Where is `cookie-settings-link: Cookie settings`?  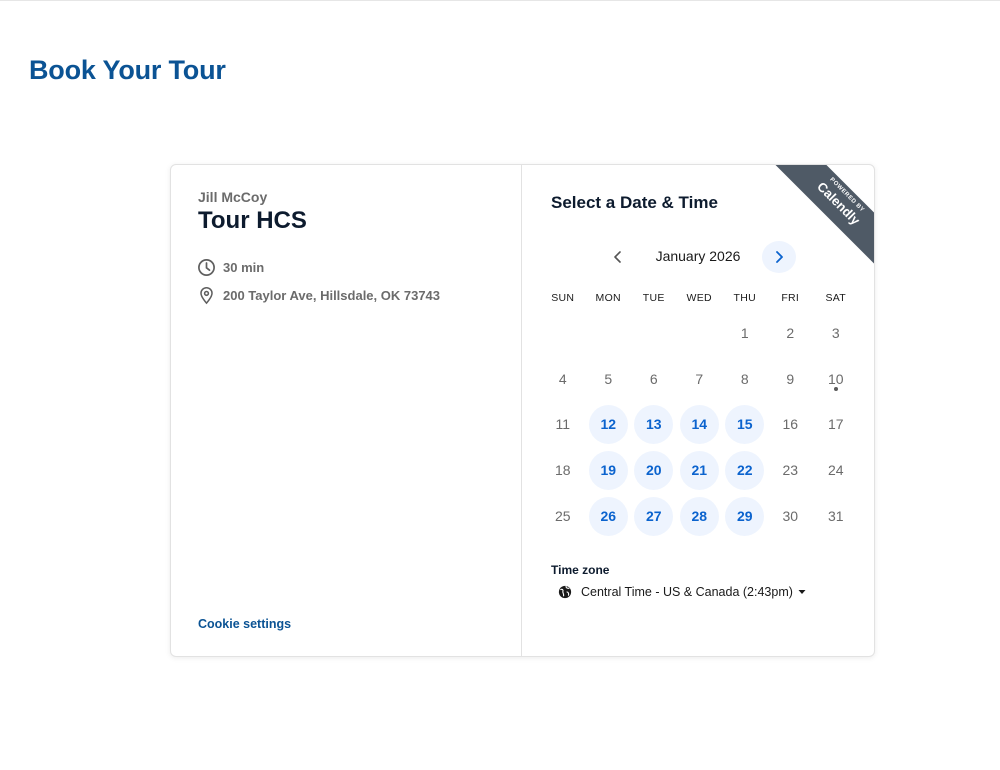 cookie-settings-link: Cookie settings is located at coordinates (244, 624).